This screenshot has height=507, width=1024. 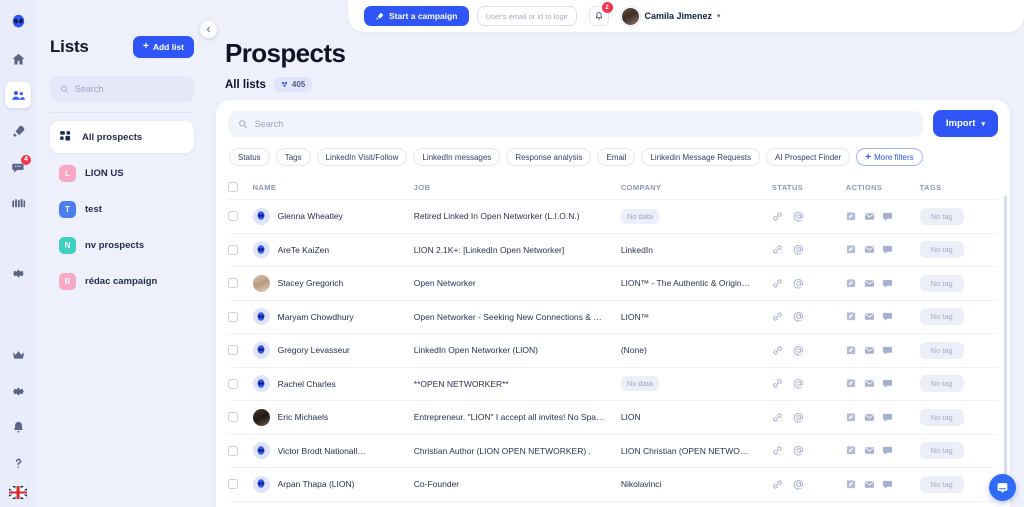 What do you see at coordinates (549, 157) in the screenshot?
I see `filter-chip-response-analysis: Response analysis` at bounding box center [549, 157].